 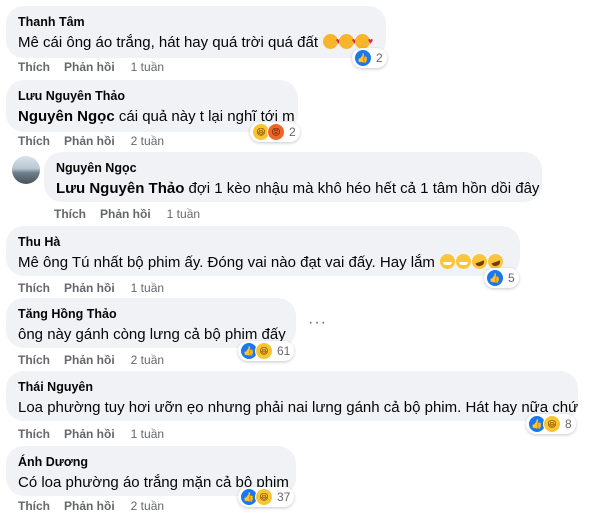 What do you see at coordinates (317, 323) in the screenshot?
I see `more-options-icon: ···` at bounding box center [317, 323].